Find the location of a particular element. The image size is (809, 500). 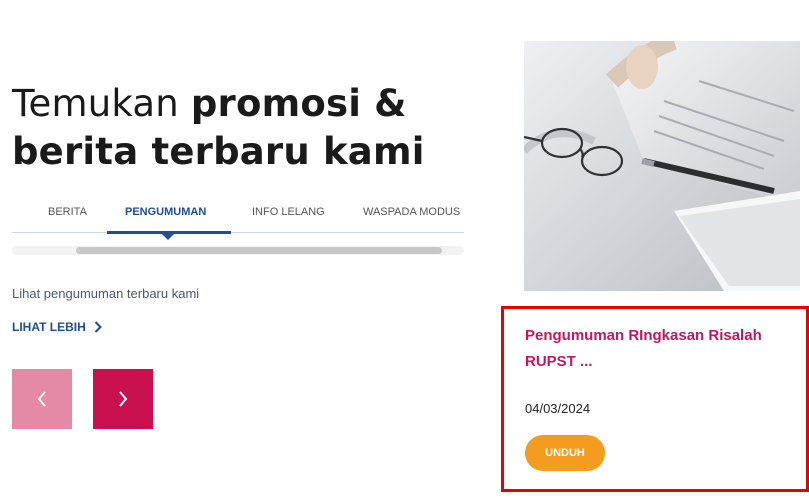

tabs-divider is located at coordinates (238, 232).